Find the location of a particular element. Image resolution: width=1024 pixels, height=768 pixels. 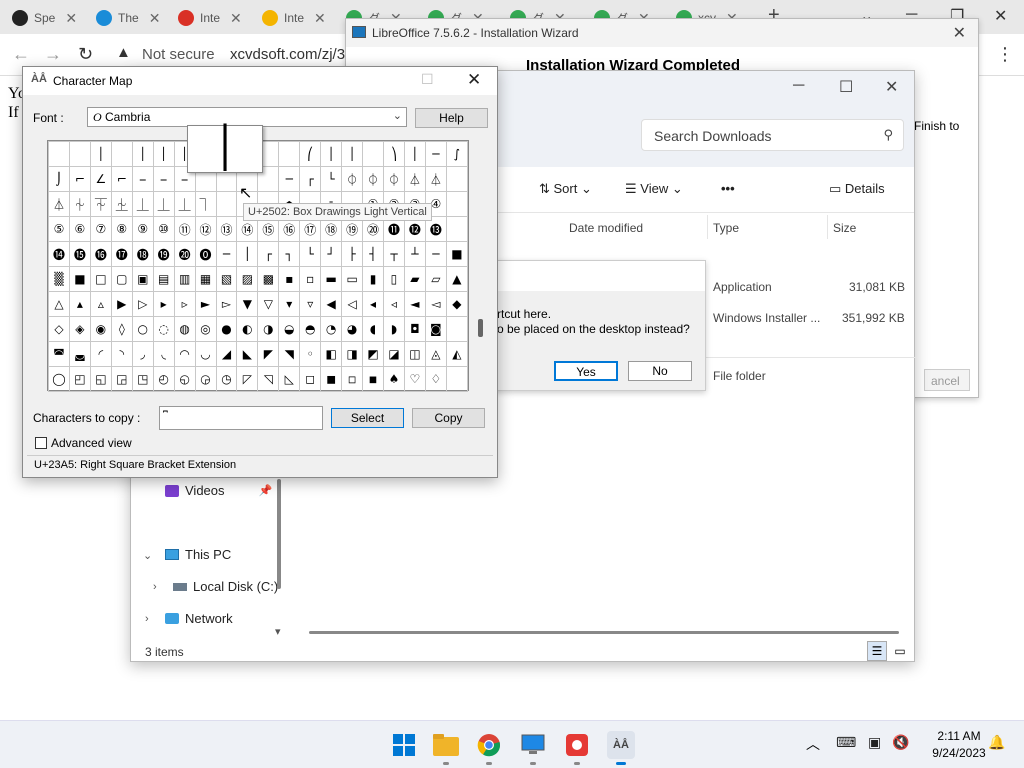

tiles-view-icon: ▭ is located at coordinates (900, 651).